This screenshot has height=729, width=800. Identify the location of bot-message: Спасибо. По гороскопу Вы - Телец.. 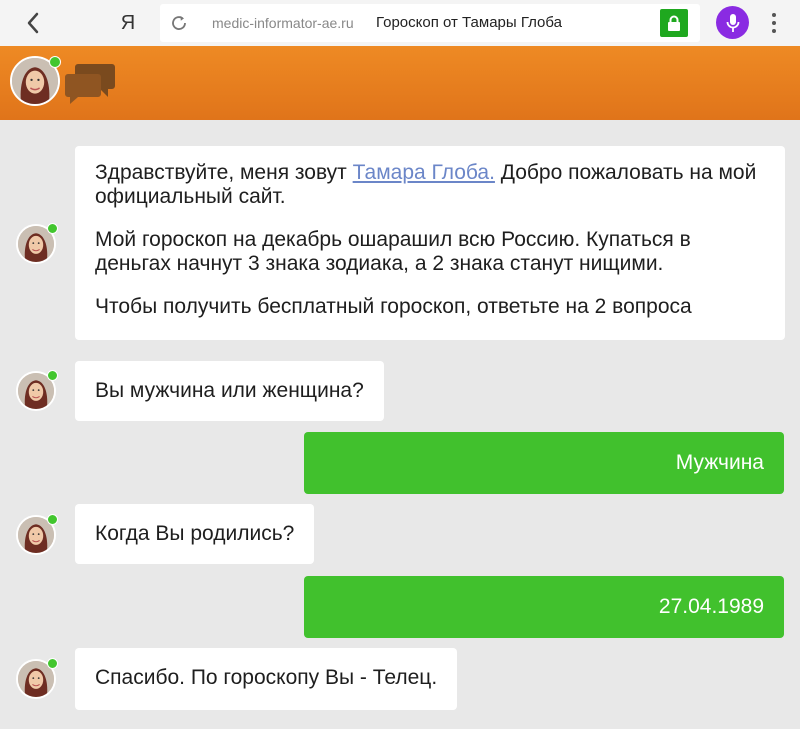
(266, 679).